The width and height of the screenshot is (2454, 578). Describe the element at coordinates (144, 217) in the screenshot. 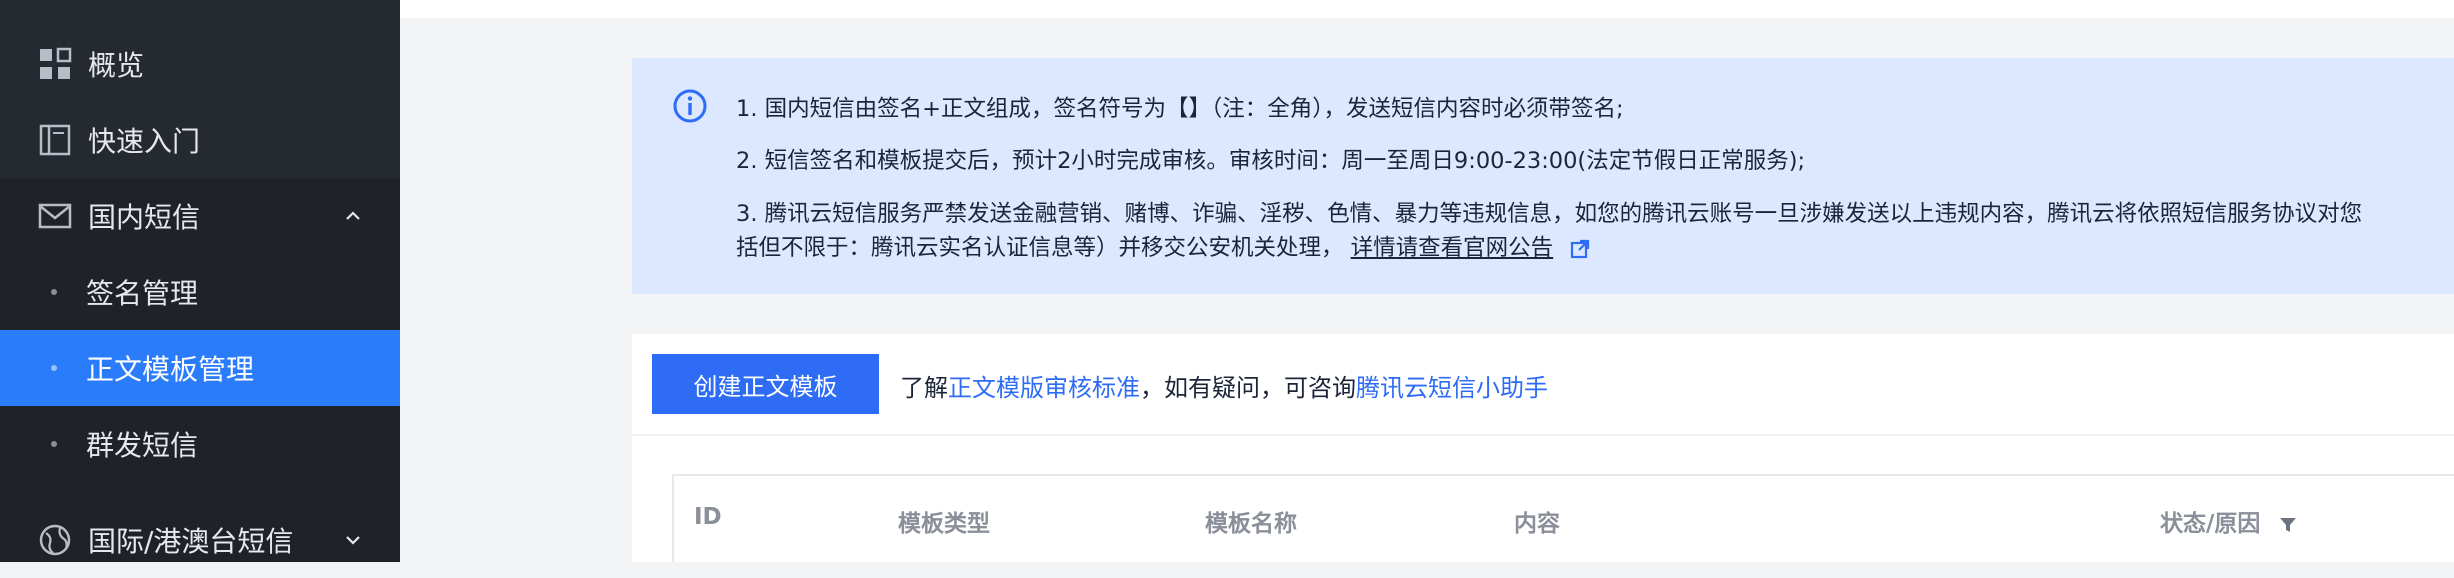

I see `sidebar-item-label: 国内短信` at that location.